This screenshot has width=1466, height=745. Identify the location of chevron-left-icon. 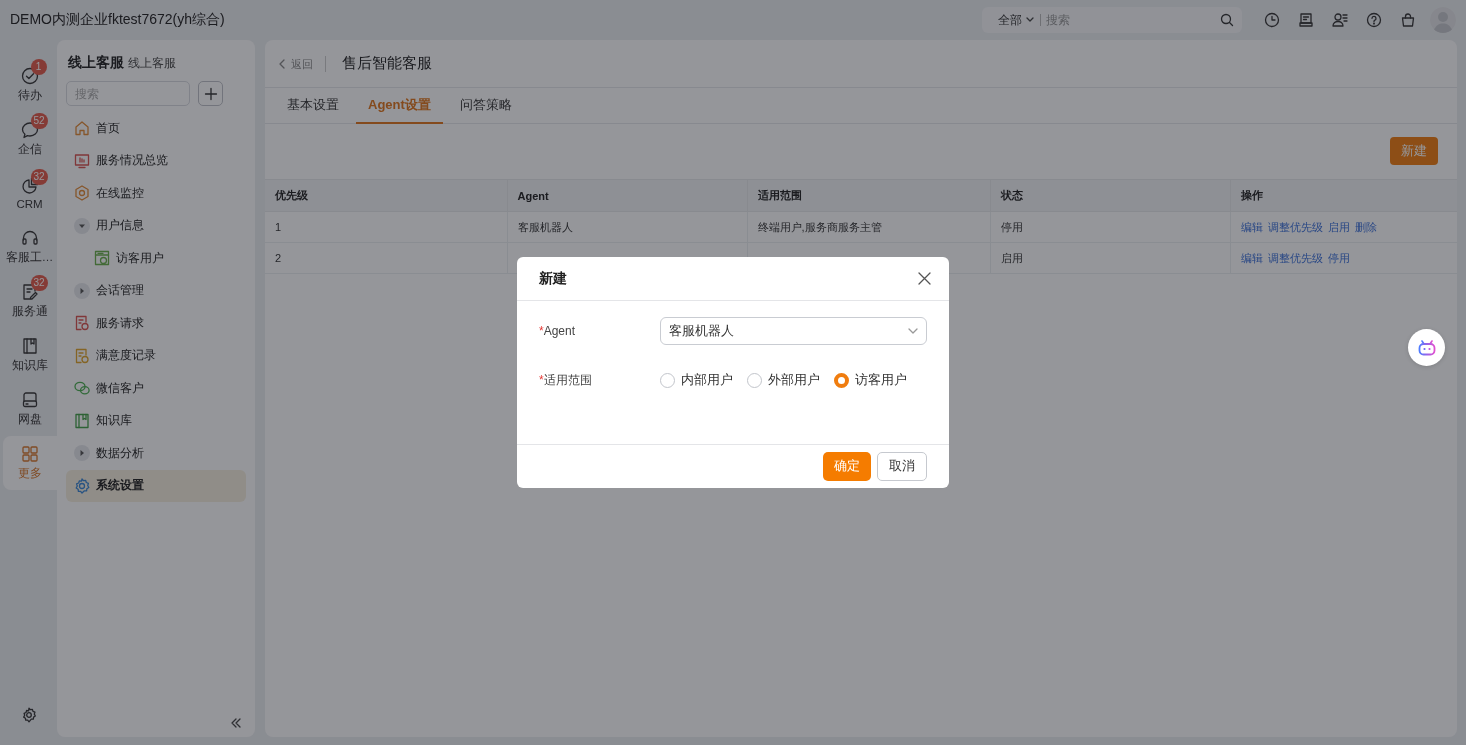
(282, 63).